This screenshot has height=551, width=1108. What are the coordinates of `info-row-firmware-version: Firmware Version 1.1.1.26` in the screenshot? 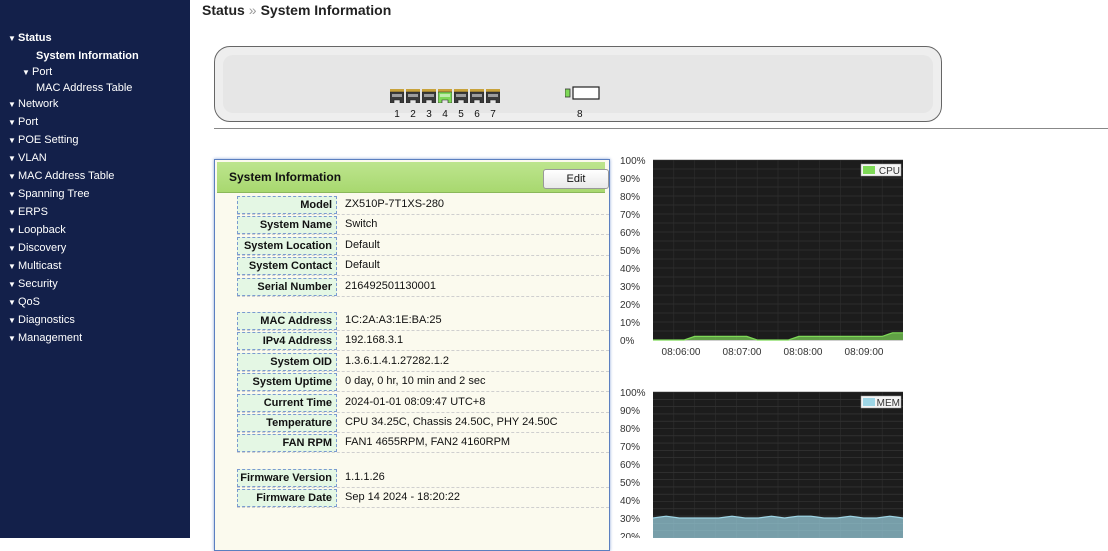 It's located at (423, 478).